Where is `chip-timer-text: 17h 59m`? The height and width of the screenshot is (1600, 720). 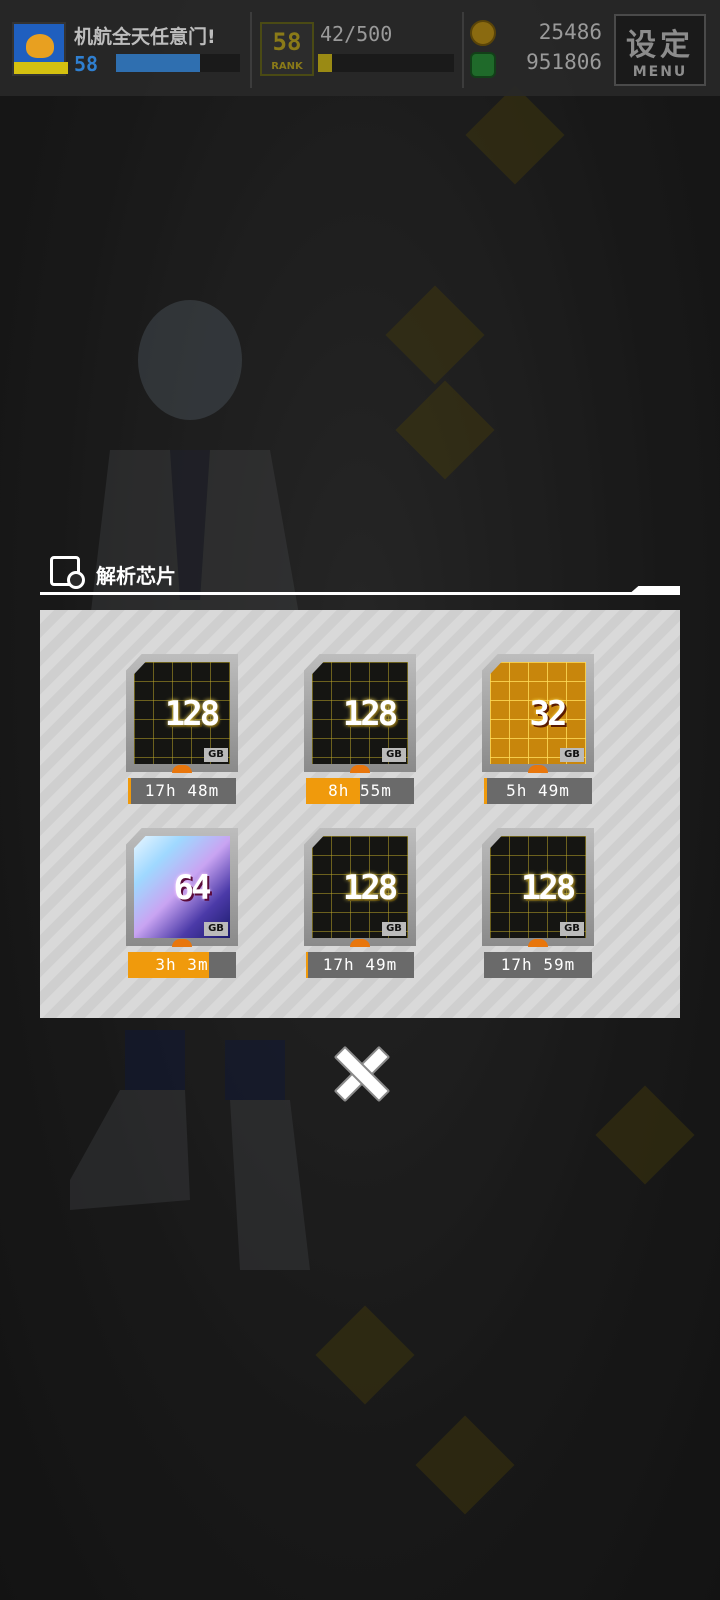
chip-timer-text: 17h 59m is located at coordinates (538, 964).